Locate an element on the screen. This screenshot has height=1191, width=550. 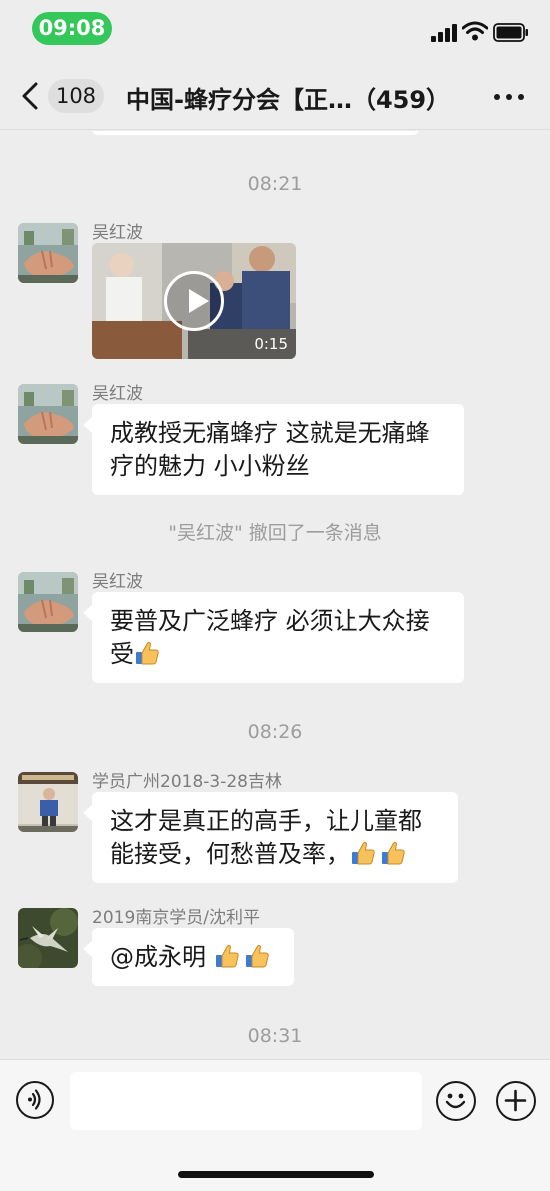
status-time: 09:08 is located at coordinates (72, 28).